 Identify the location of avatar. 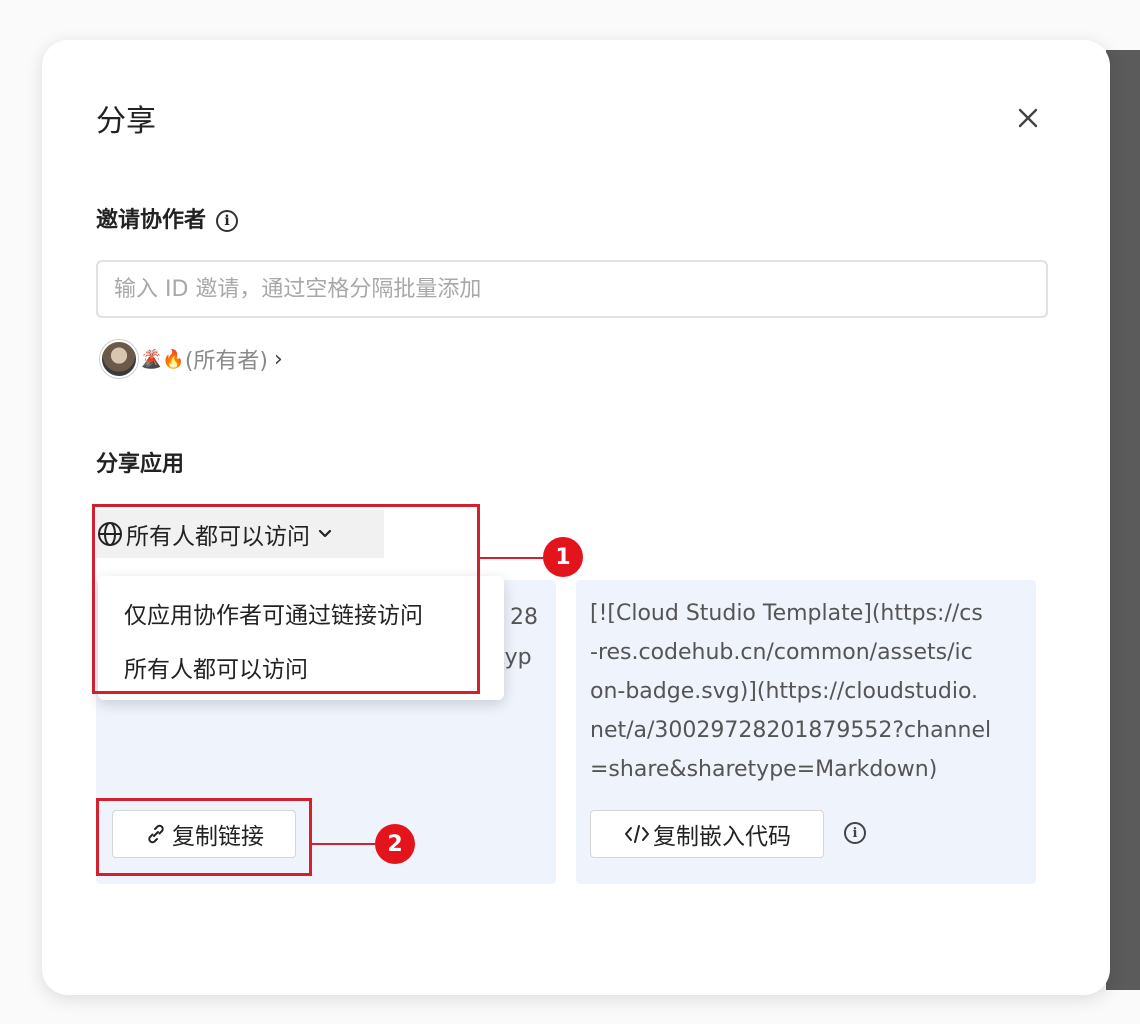
(119, 359).